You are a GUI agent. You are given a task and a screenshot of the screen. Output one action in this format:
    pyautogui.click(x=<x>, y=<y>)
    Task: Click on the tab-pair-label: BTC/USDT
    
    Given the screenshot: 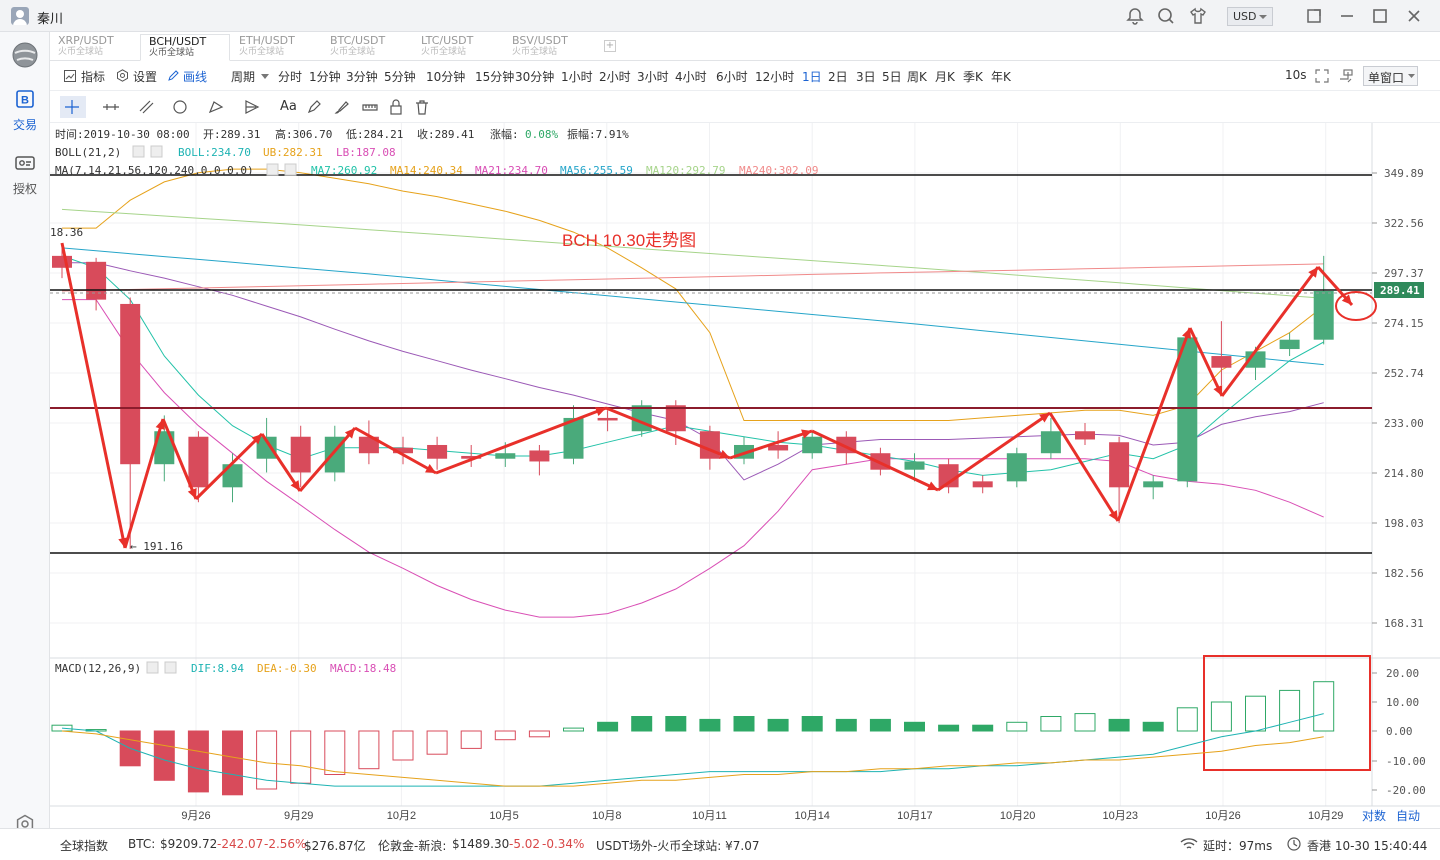 What is the action you would take?
    pyautogui.click(x=358, y=40)
    